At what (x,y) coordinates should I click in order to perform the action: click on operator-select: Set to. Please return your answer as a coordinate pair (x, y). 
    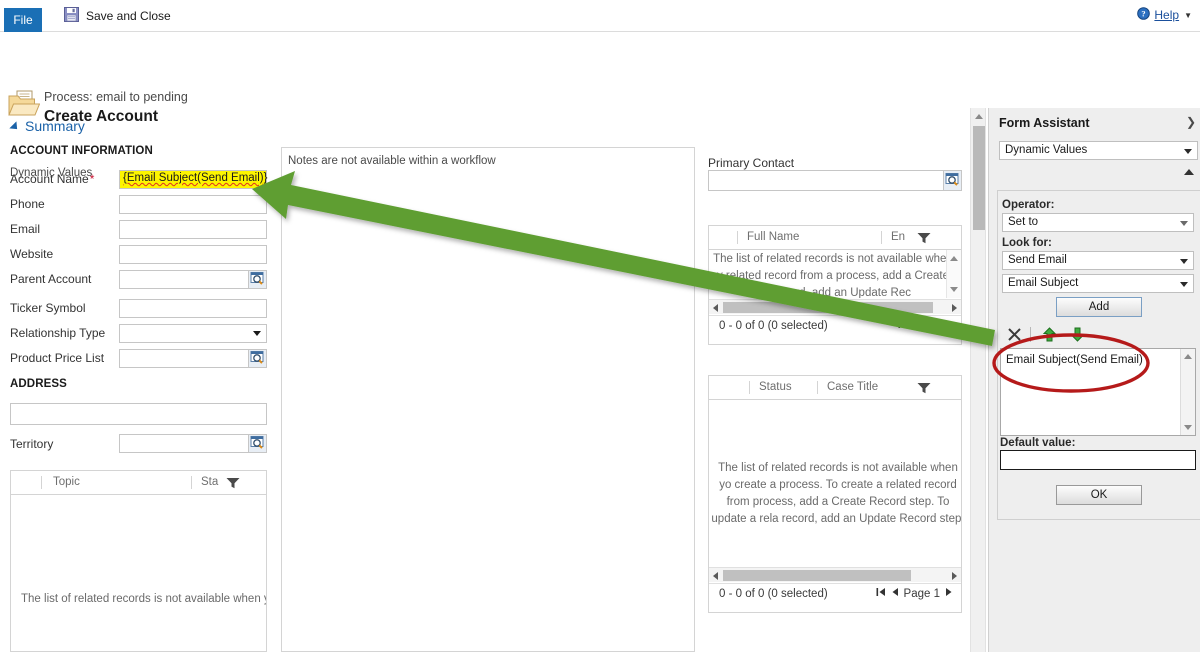
    Looking at the image, I should click on (1098, 222).